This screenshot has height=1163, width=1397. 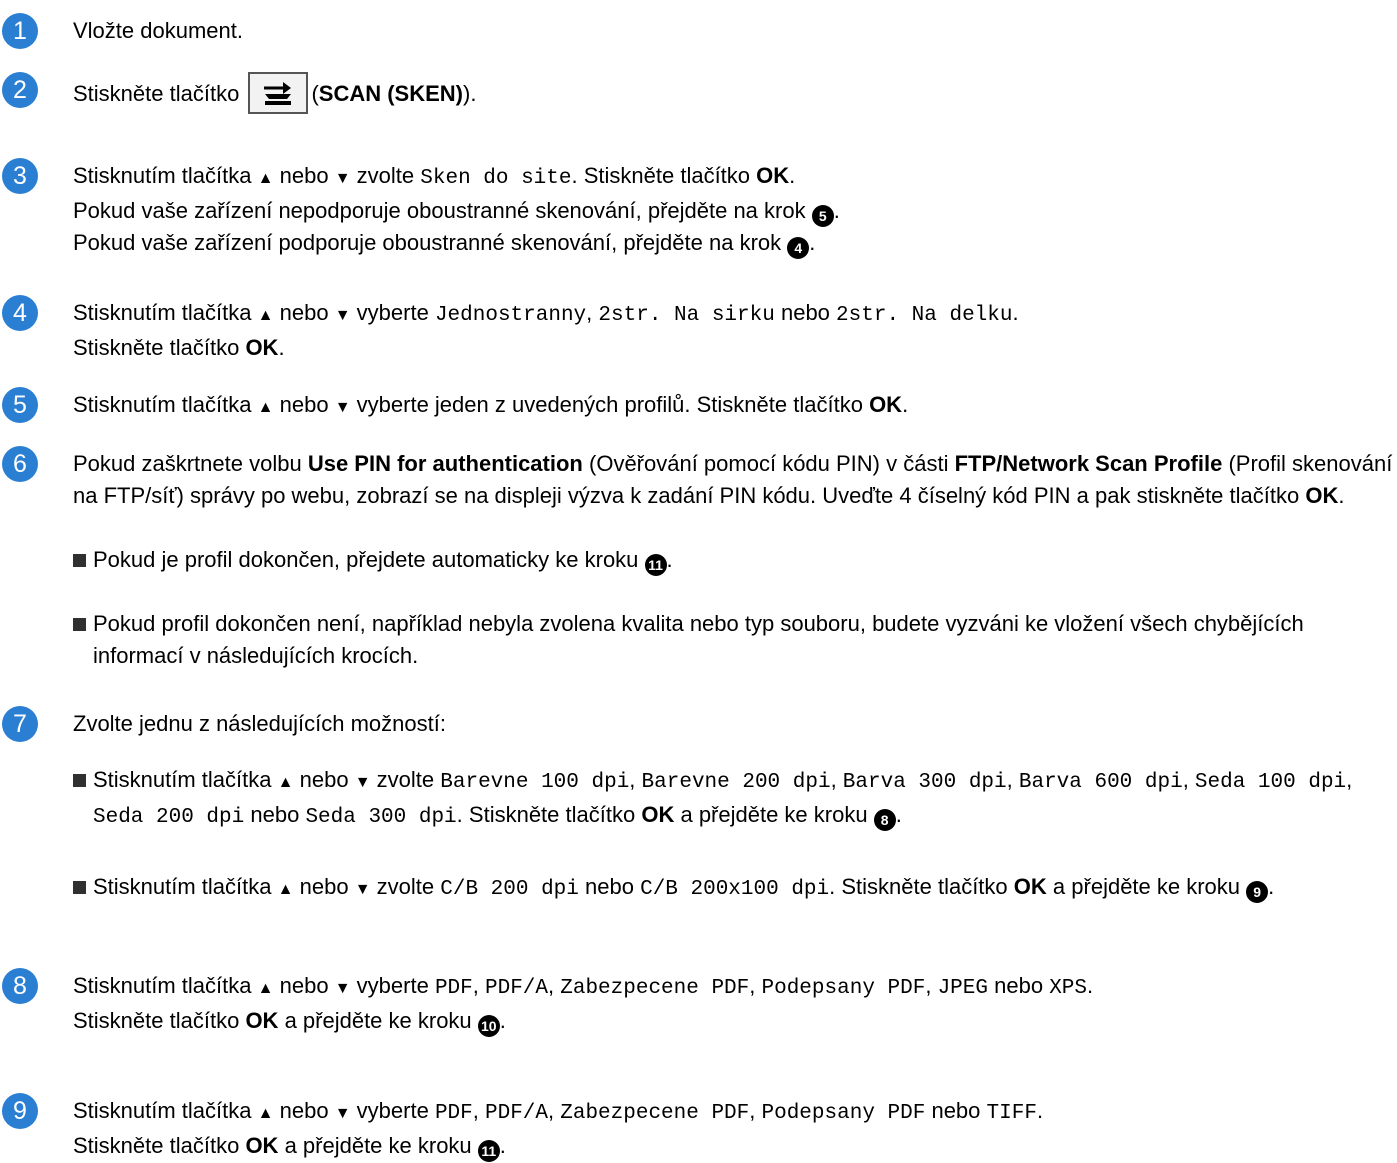 I want to click on ftp-profile-label: FTP/Network Scan Profile, so click(x=1088, y=463).